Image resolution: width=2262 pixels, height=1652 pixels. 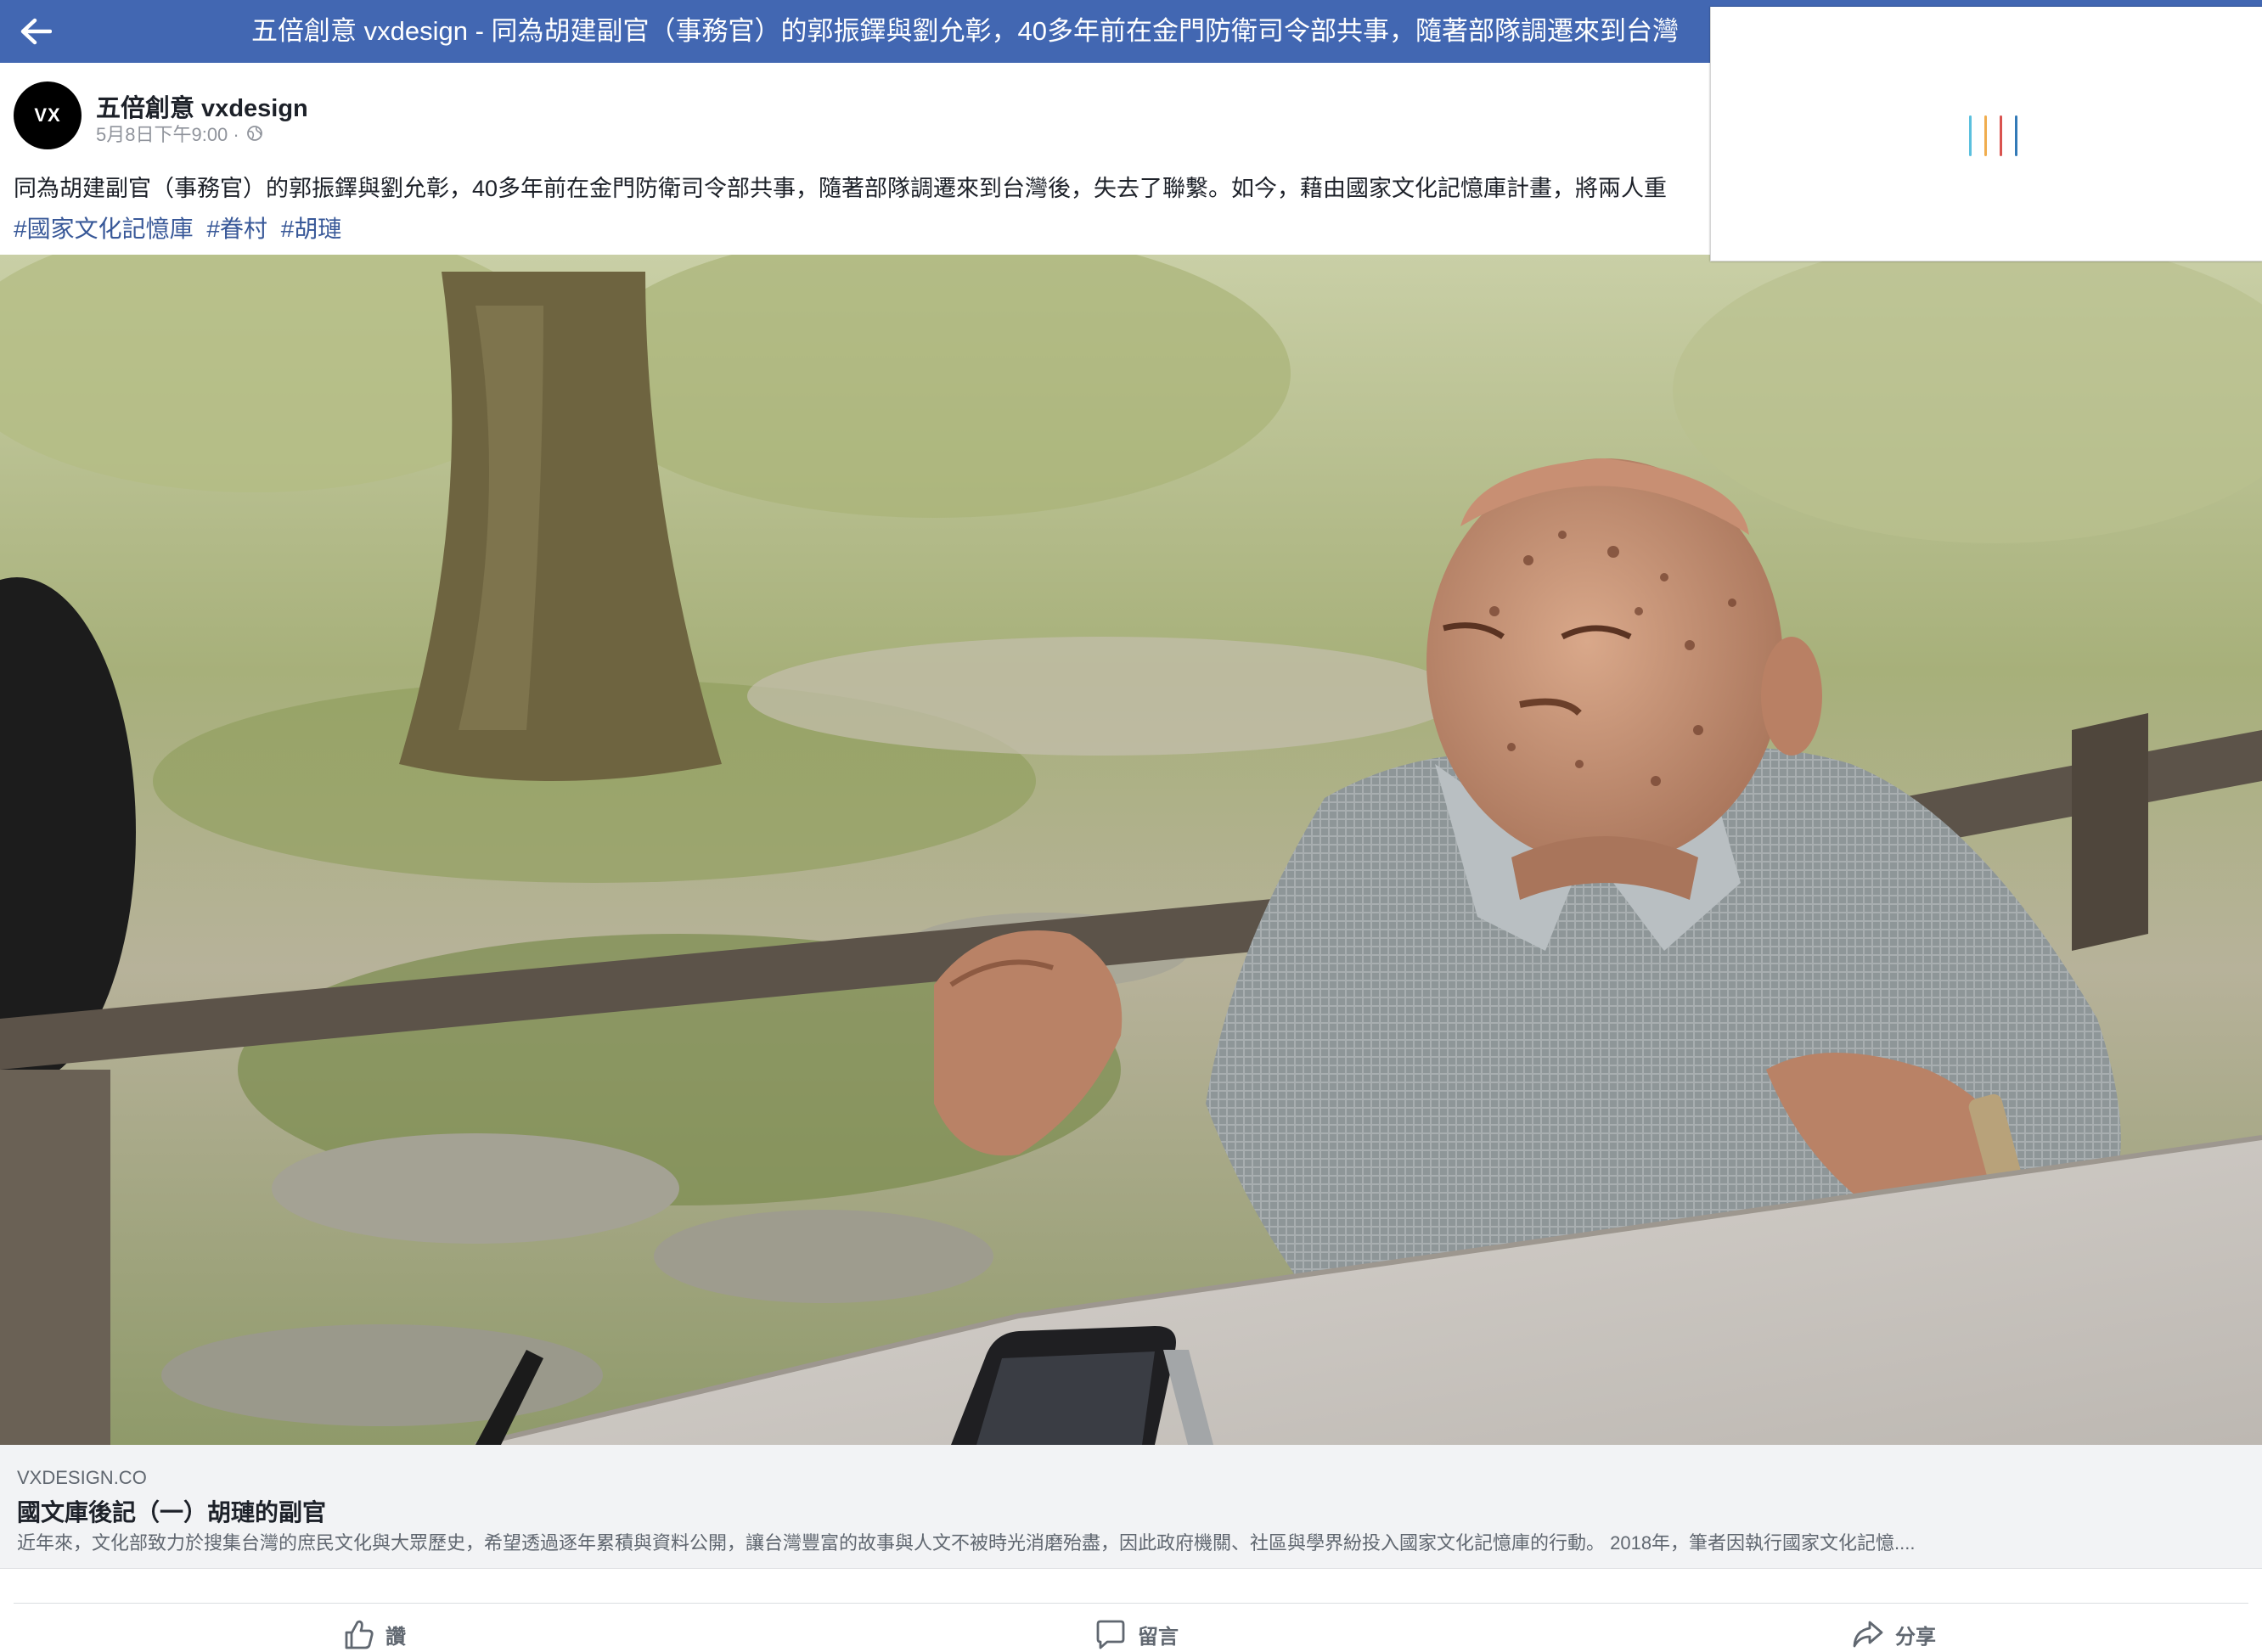 I want to click on link-title: 國文庫後記（一）胡璉的副官, so click(x=172, y=1513).